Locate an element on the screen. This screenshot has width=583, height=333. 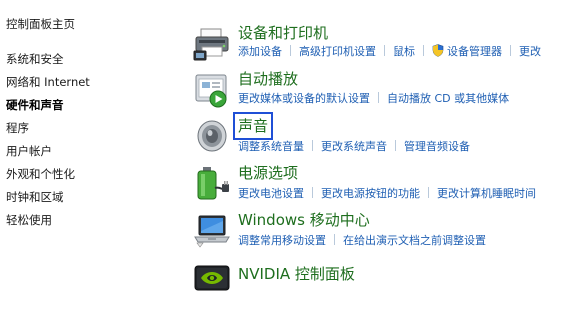
link-change: 更改 is located at coordinates (530, 51).